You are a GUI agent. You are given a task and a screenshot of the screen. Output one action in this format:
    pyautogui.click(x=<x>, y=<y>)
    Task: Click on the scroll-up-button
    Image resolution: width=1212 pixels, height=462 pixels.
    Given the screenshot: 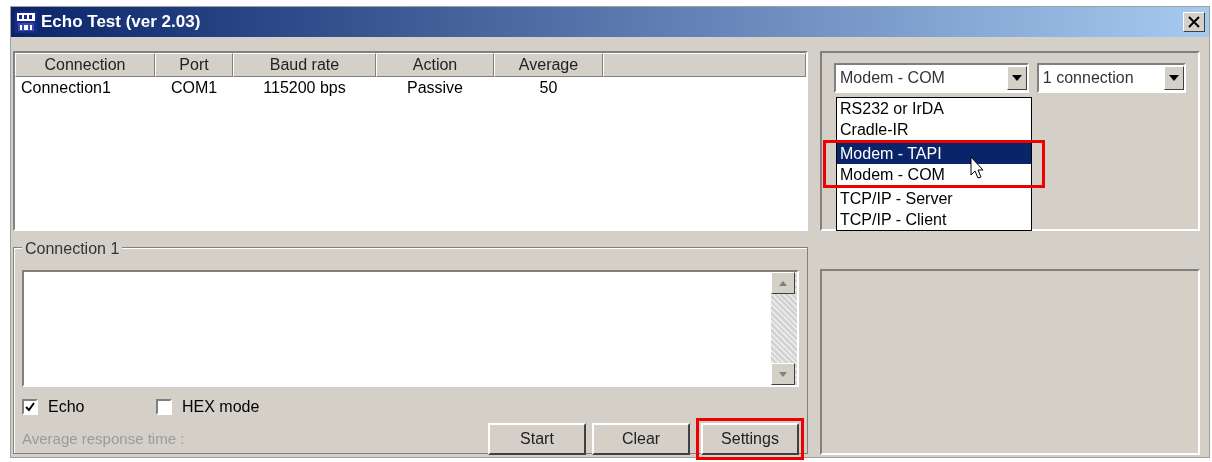 What is the action you would take?
    pyautogui.click(x=783, y=283)
    